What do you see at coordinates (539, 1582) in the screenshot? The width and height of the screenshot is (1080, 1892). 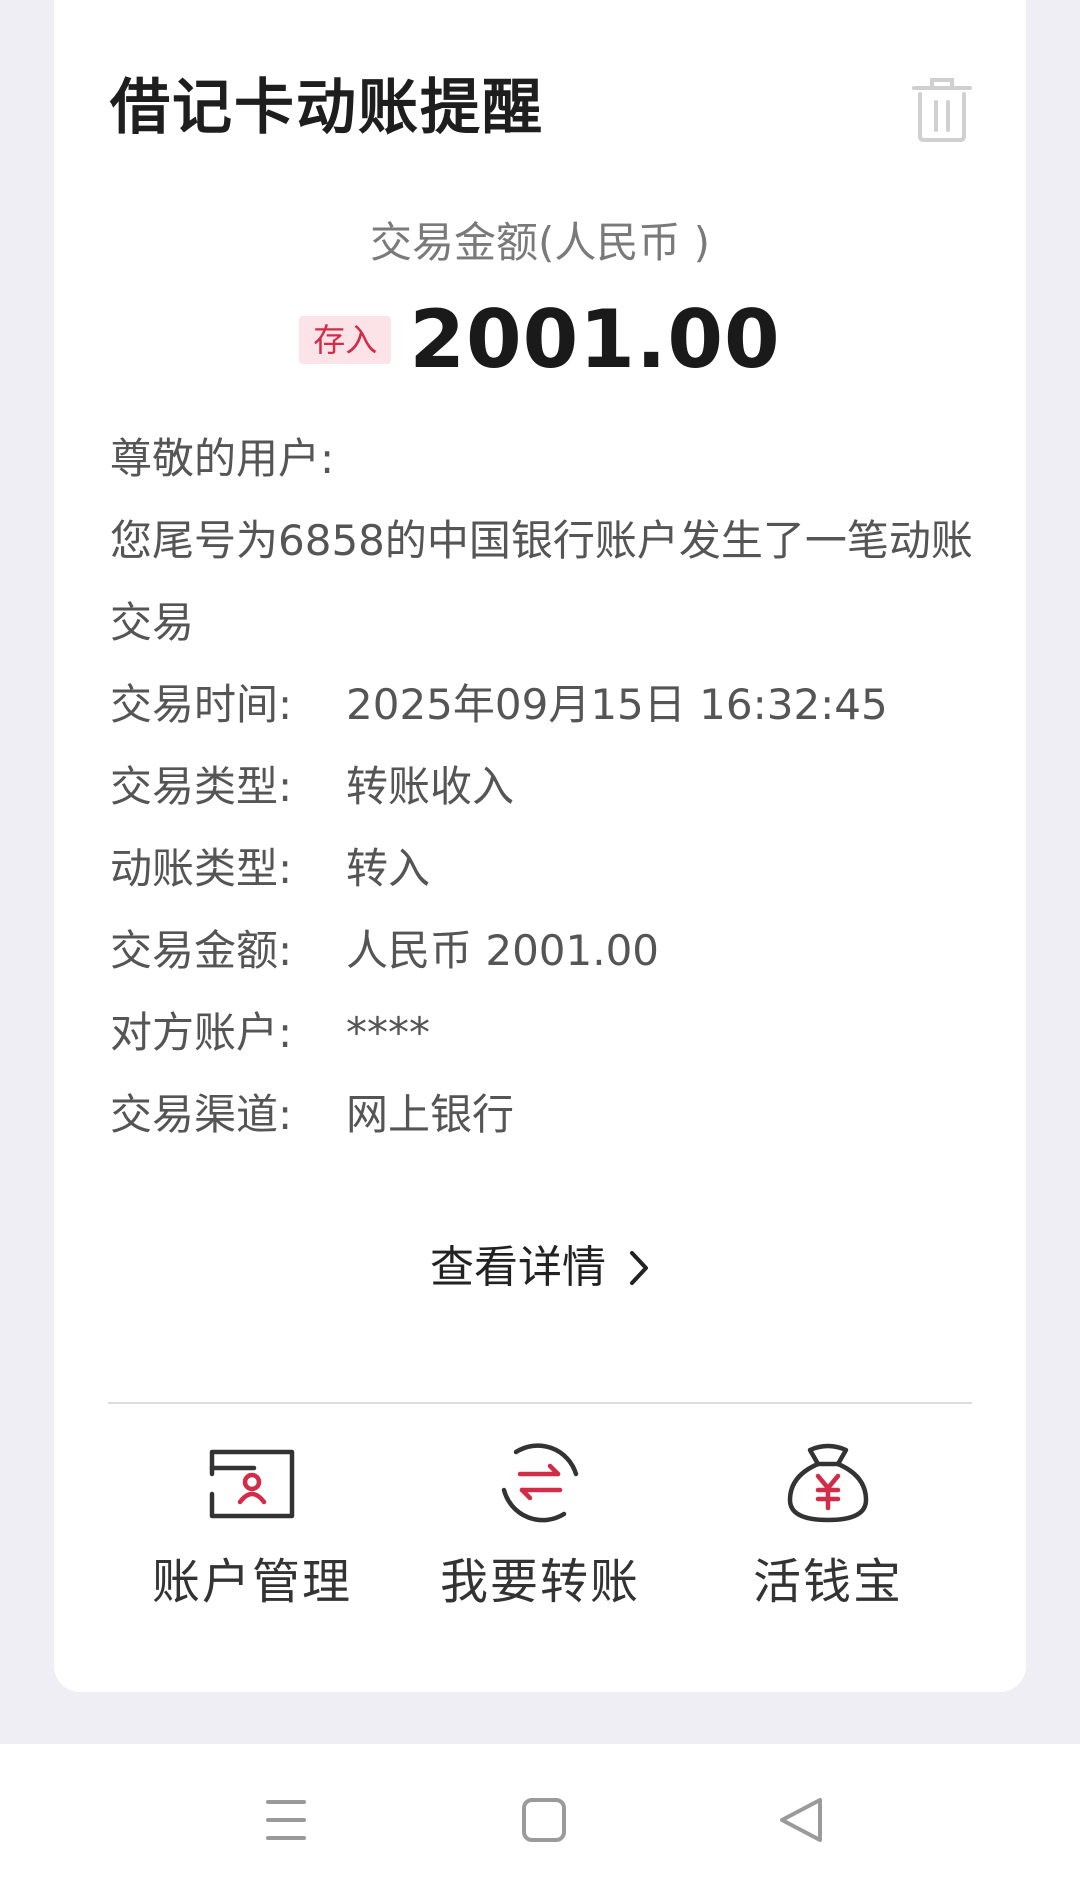 I see `action-label: 我要转账` at bounding box center [539, 1582].